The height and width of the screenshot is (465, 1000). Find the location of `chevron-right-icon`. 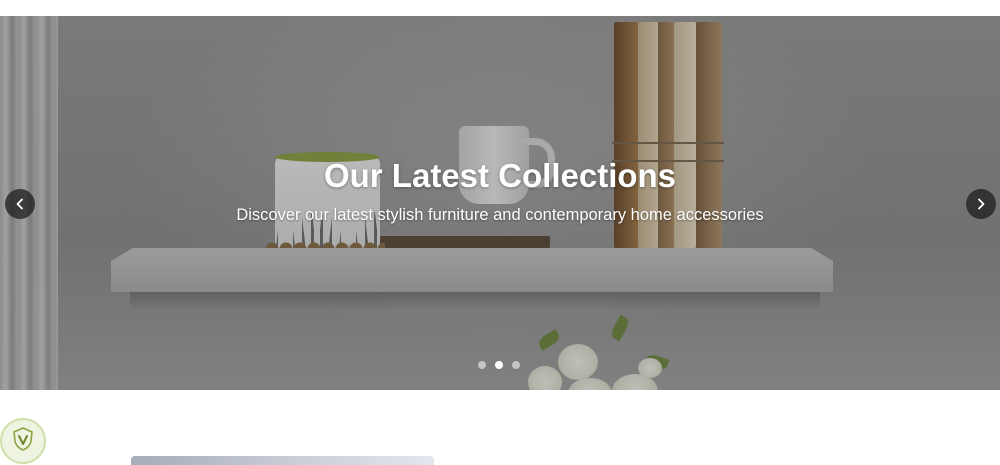

chevron-right-icon is located at coordinates (981, 204).